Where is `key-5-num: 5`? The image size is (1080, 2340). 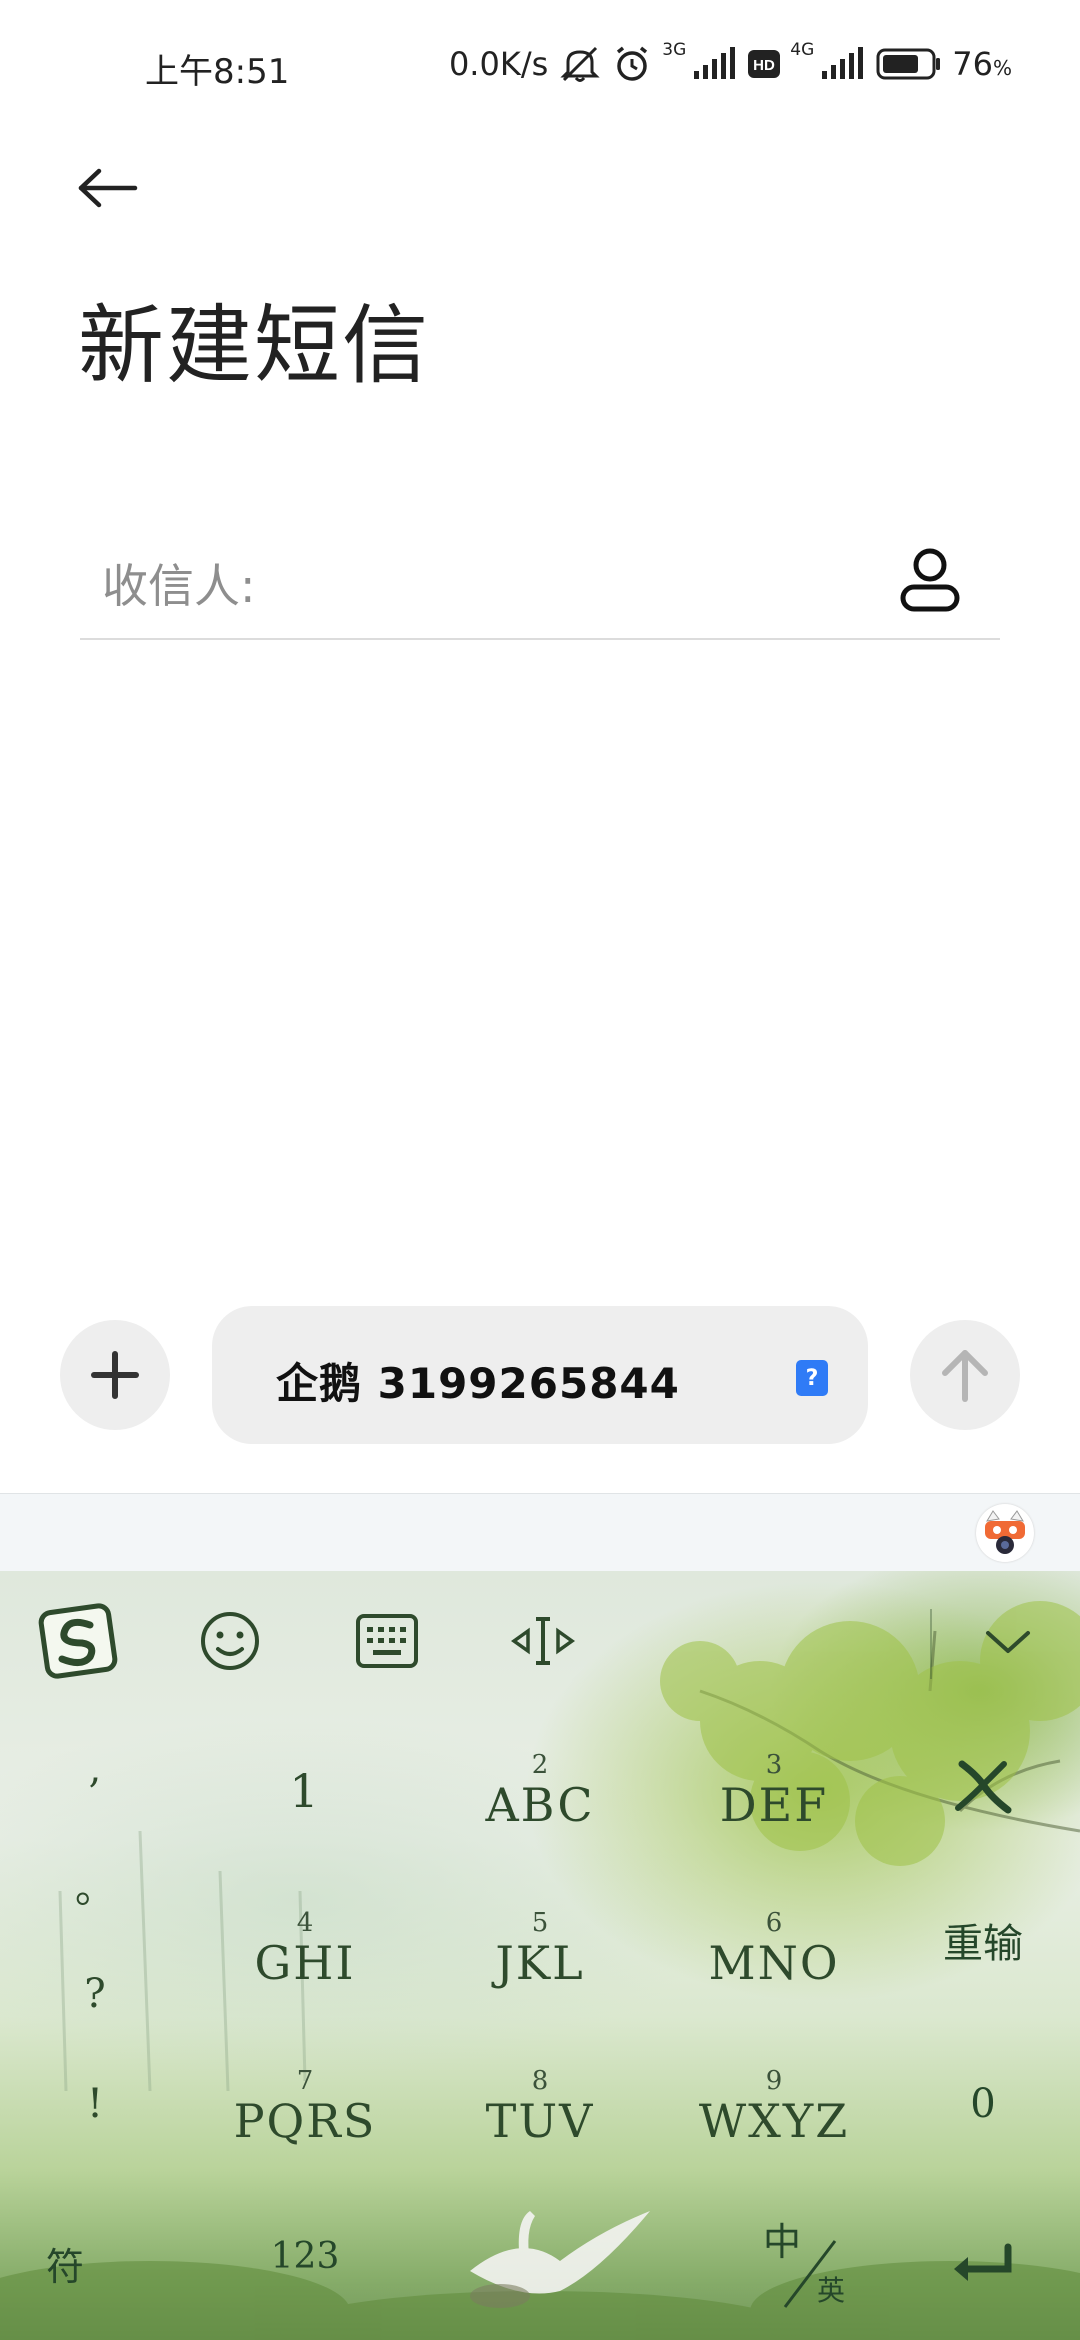
key-5-num: 5 is located at coordinates (540, 1923).